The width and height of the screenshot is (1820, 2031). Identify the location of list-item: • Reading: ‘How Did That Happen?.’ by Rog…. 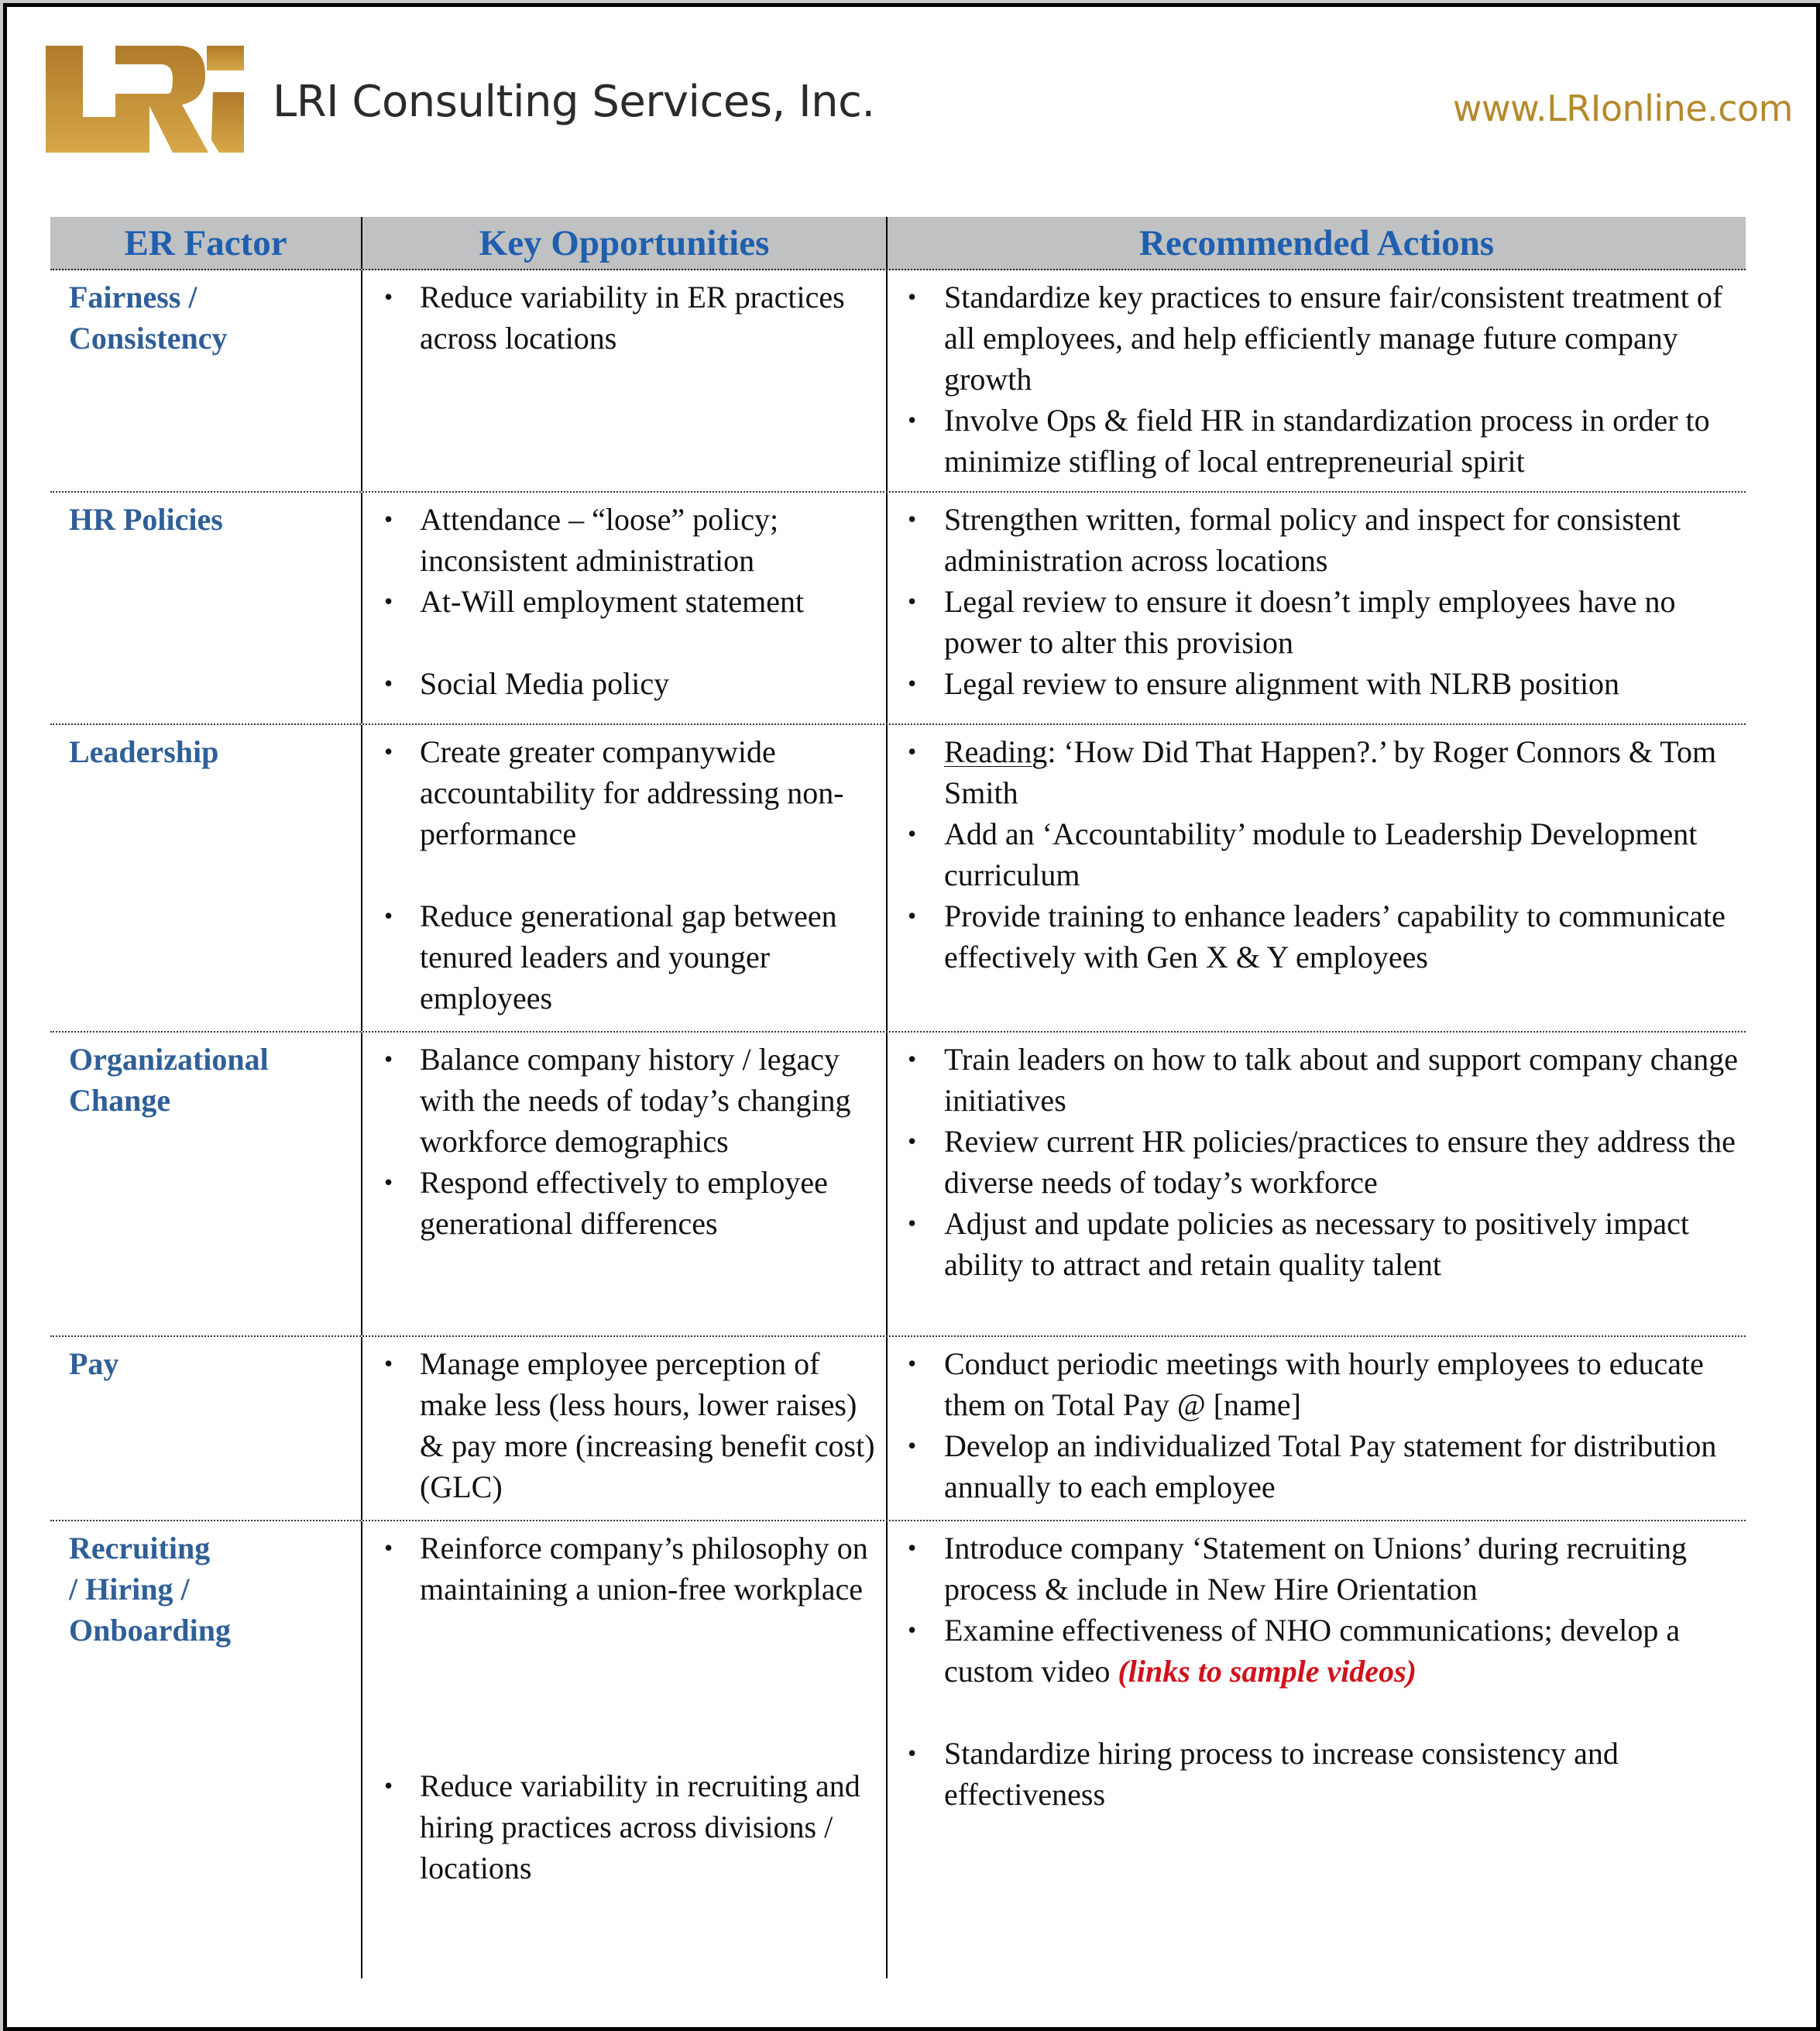
(1317, 772).